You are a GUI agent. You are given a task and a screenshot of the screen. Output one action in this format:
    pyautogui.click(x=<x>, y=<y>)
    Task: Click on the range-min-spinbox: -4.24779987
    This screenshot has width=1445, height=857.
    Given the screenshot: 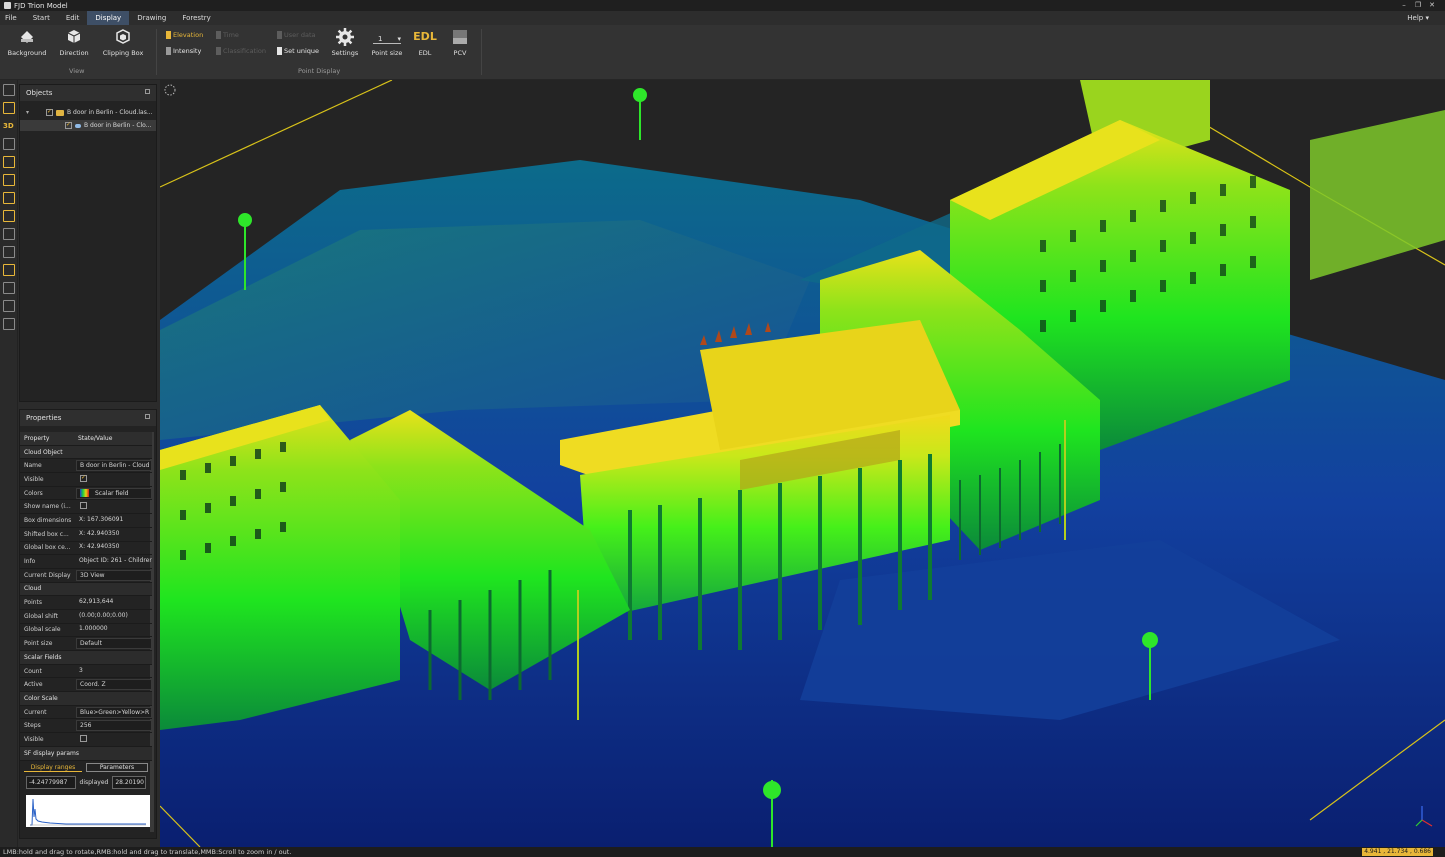 What is the action you would take?
    pyautogui.click(x=51, y=782)
    